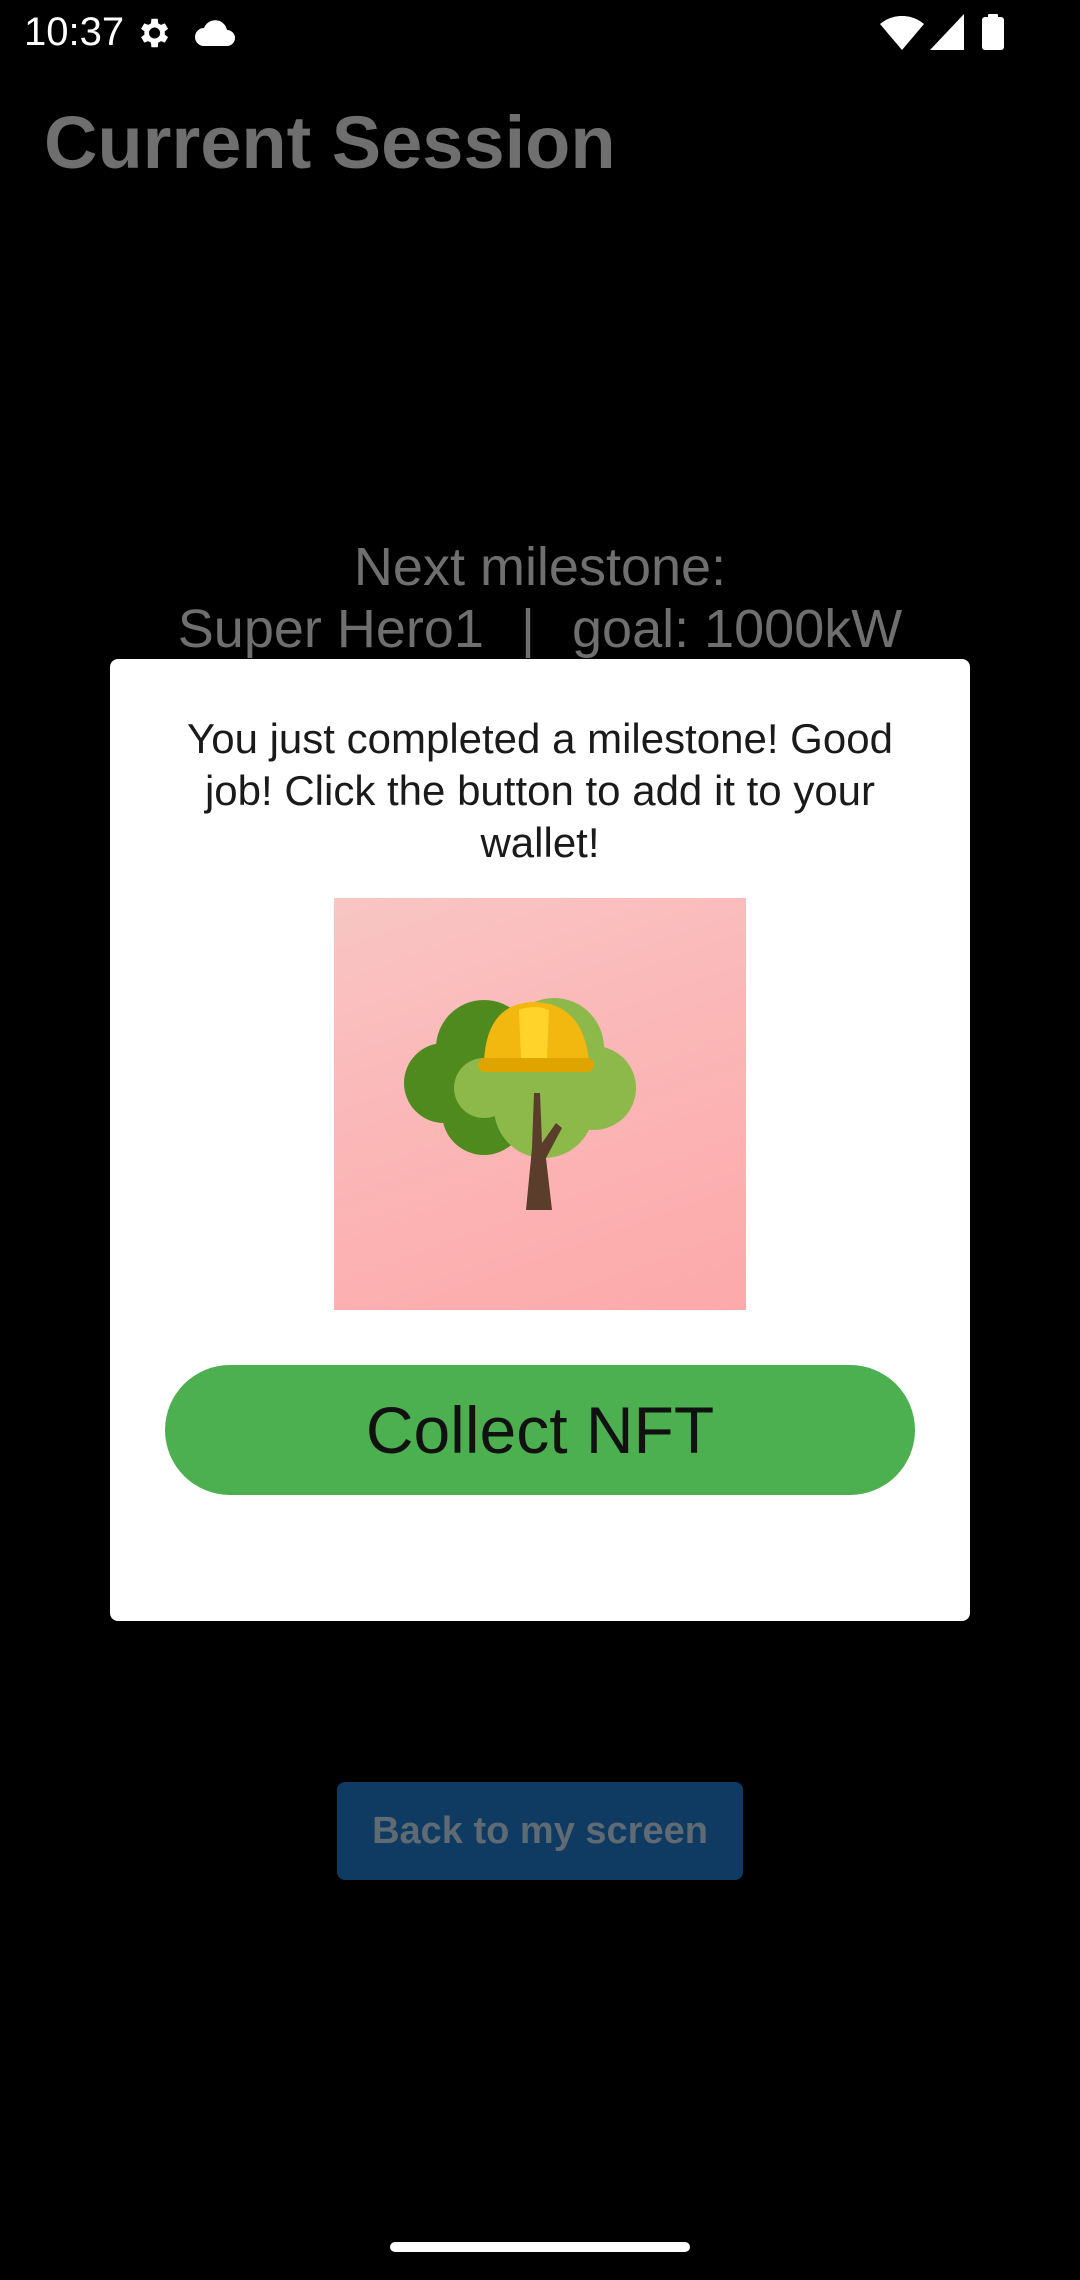 This screenshot has width=1080, height=2280. Describe the element at coordinates (520, 1104) in the screenshot. I see `tree-with-hardhat-icon` at that location.